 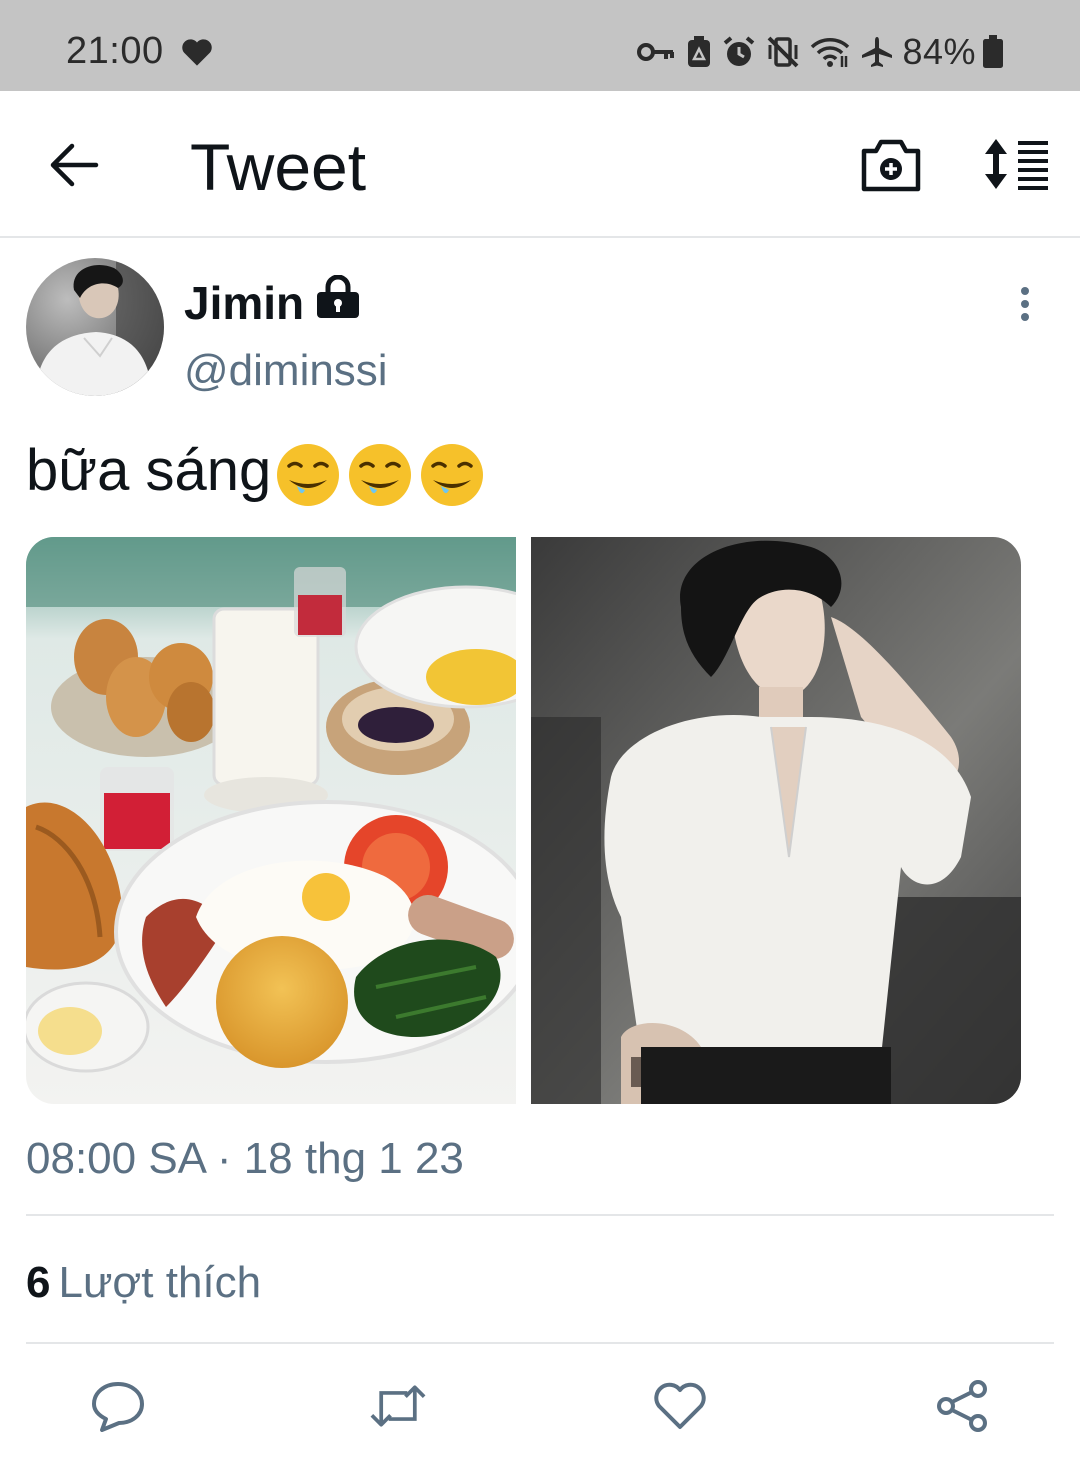 What do you see at coordinates (739, 51) in the screenshot?
I see `alarm-icon` at bounding box center [739, 51].